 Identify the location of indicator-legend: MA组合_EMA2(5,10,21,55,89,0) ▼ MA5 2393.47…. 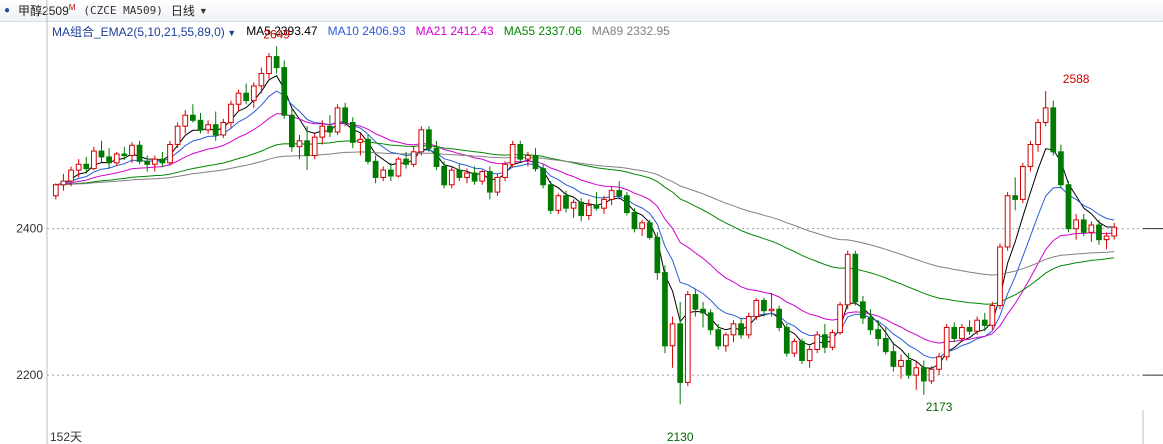
(361, 31).